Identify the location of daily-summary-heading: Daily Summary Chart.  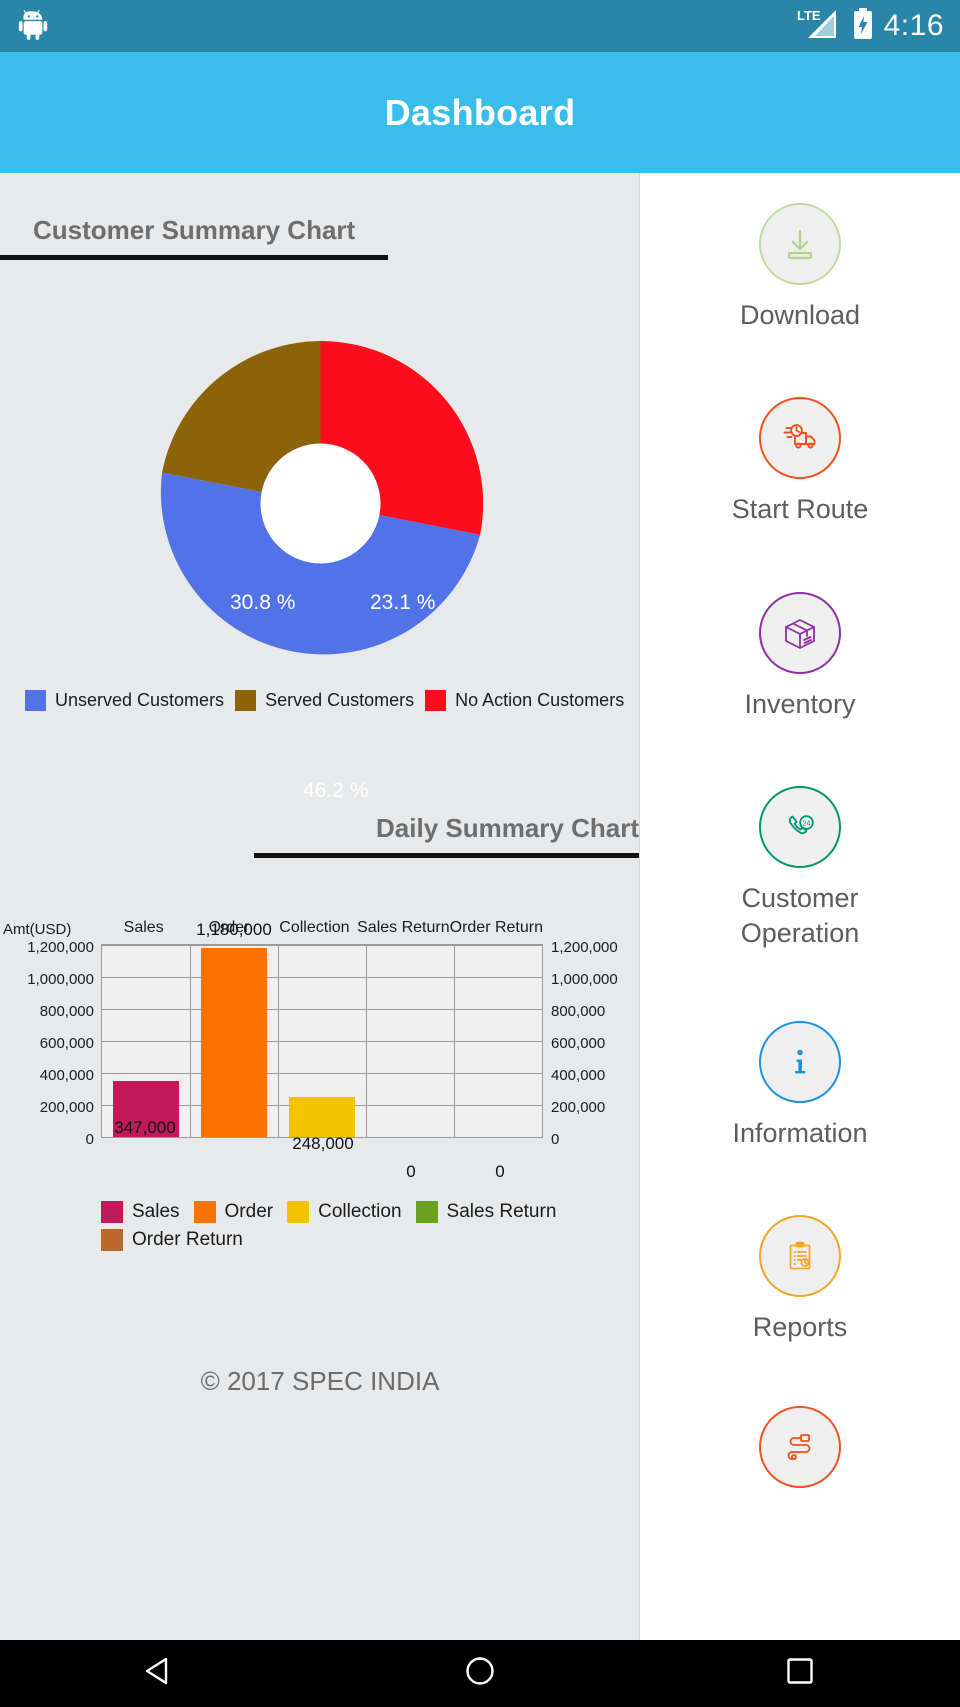
(446, 835).